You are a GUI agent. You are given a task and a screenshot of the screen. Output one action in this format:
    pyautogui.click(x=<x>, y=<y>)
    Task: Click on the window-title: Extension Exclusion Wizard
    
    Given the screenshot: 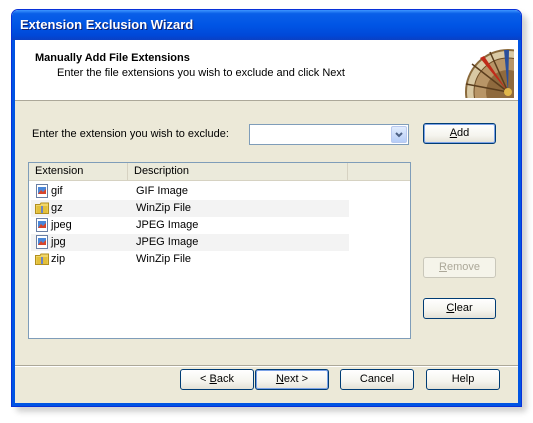 What is the action you would take?
    pyautogui.click(x=107, y=24)
    